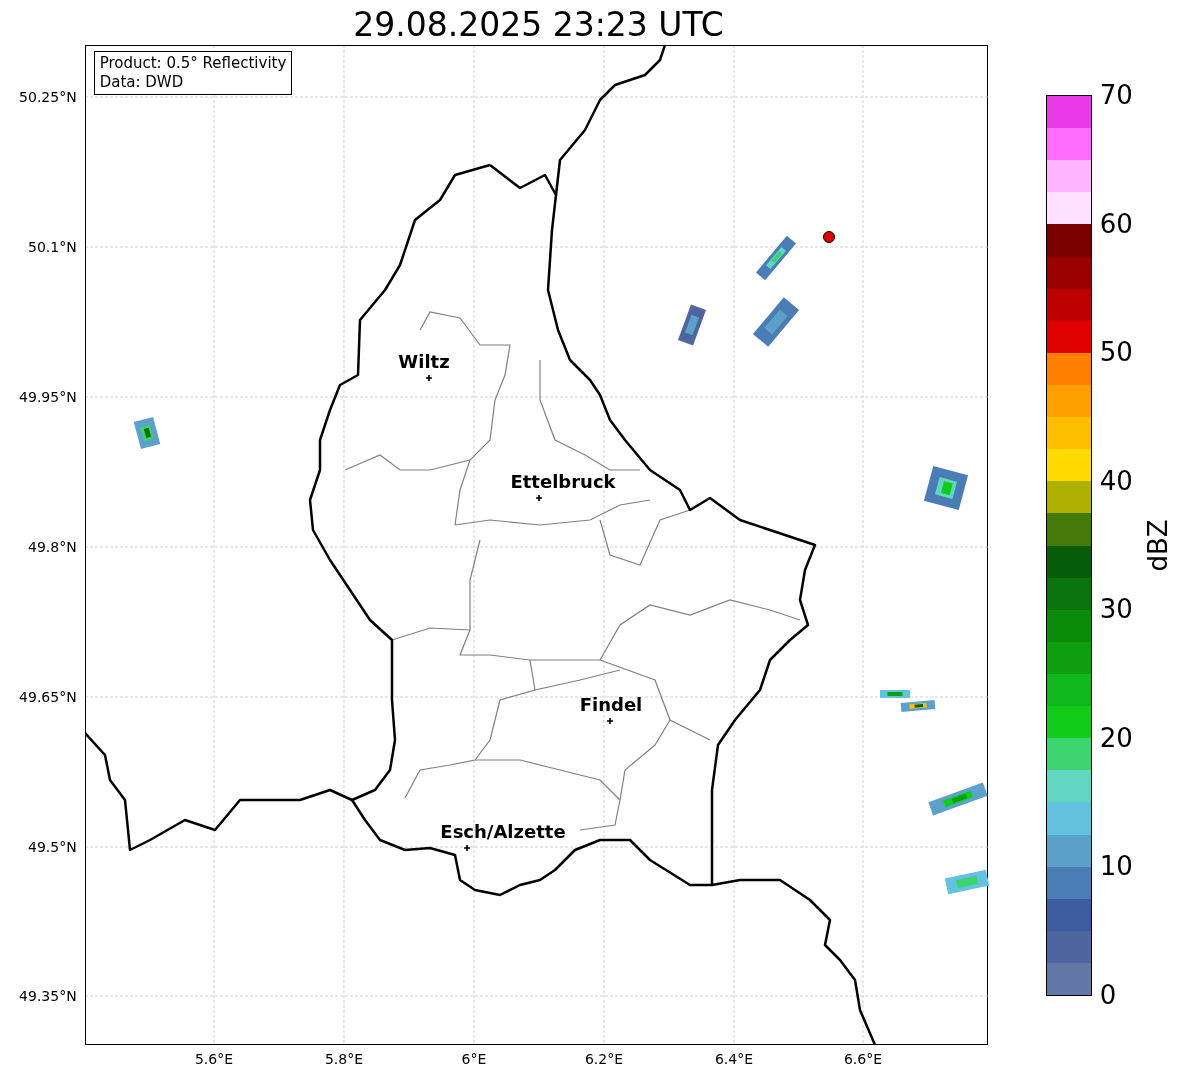 This screenshot has height=1081, width=1184. What do you see at coordinates (48, 397) in the screenshot?
I see `latitude-tick-label: 49.95°N` at bounding box center [48, 397].